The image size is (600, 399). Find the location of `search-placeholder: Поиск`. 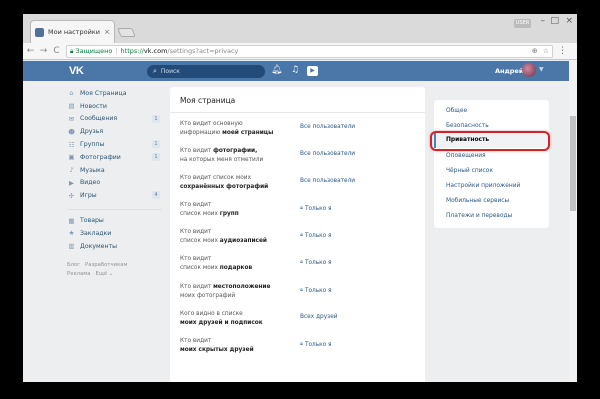

search-placeholder: Поиск is located at coordinates (170, 71).